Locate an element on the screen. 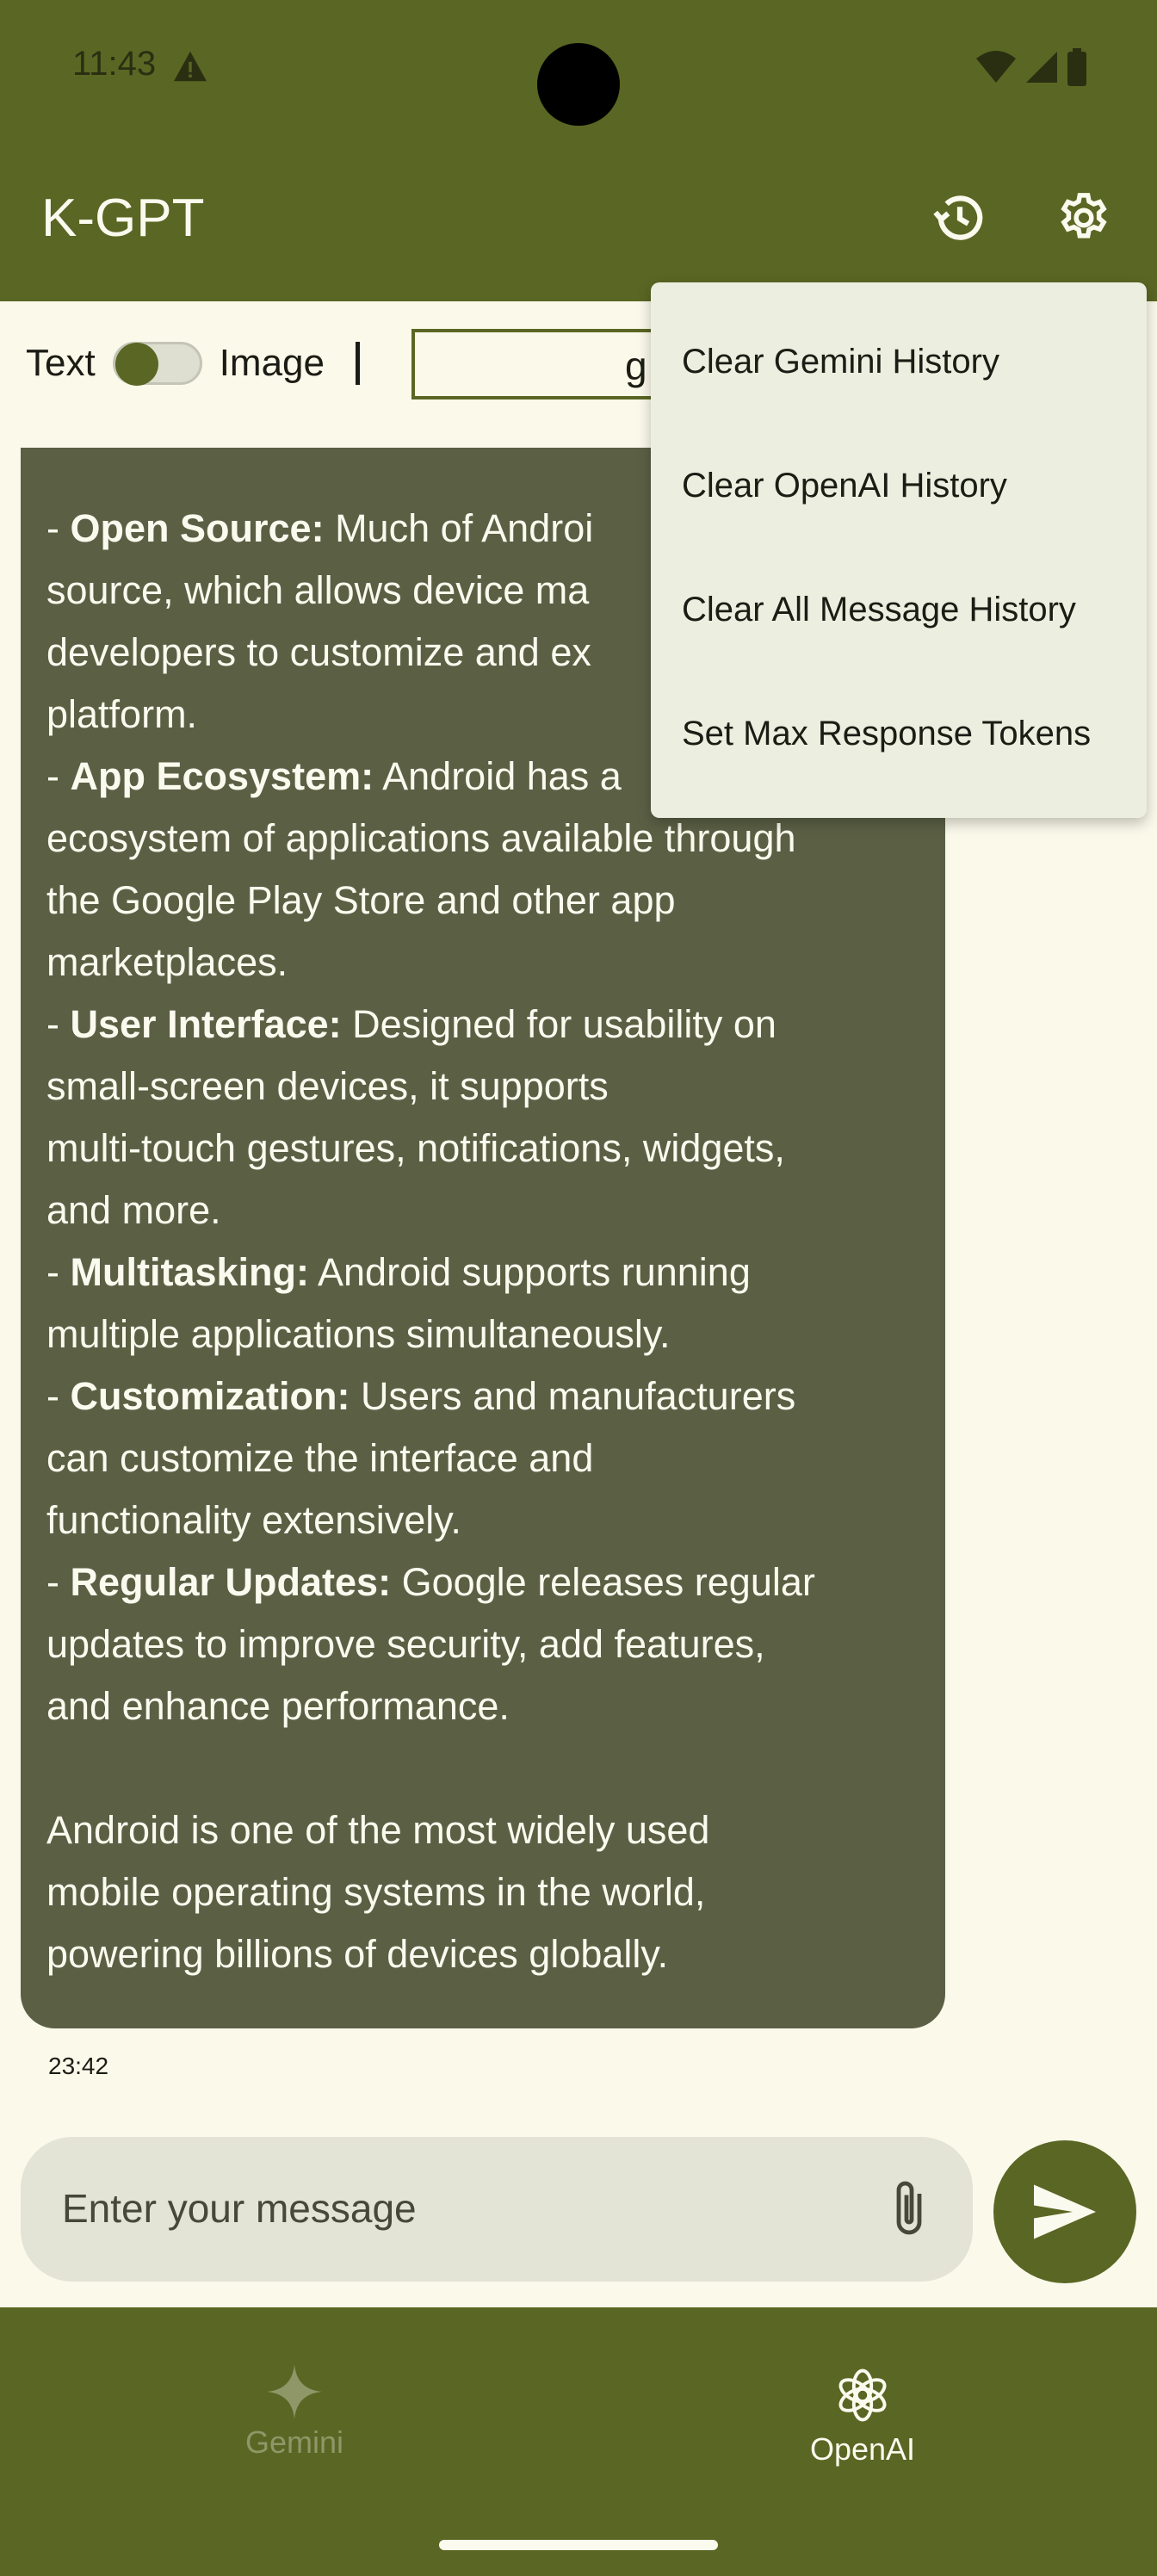  history-icon is located at coordinates (958, 217).